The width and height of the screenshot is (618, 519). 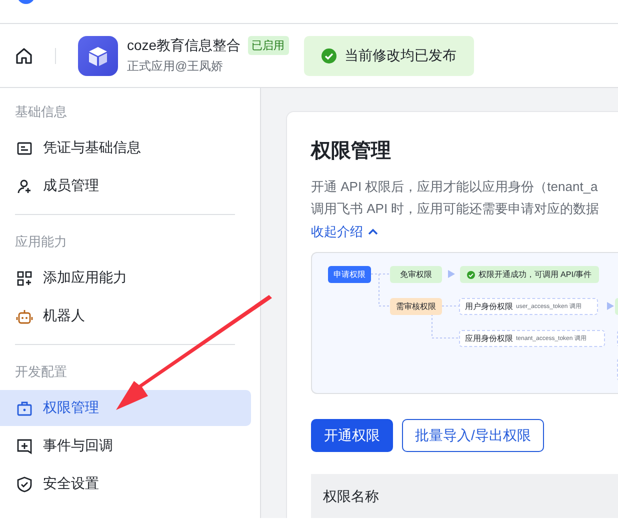 What do you see at coordinates (400, 55) in the screenshot?
I see `notice-text: 当前修改均已发布` at bounding box center [400, 55].